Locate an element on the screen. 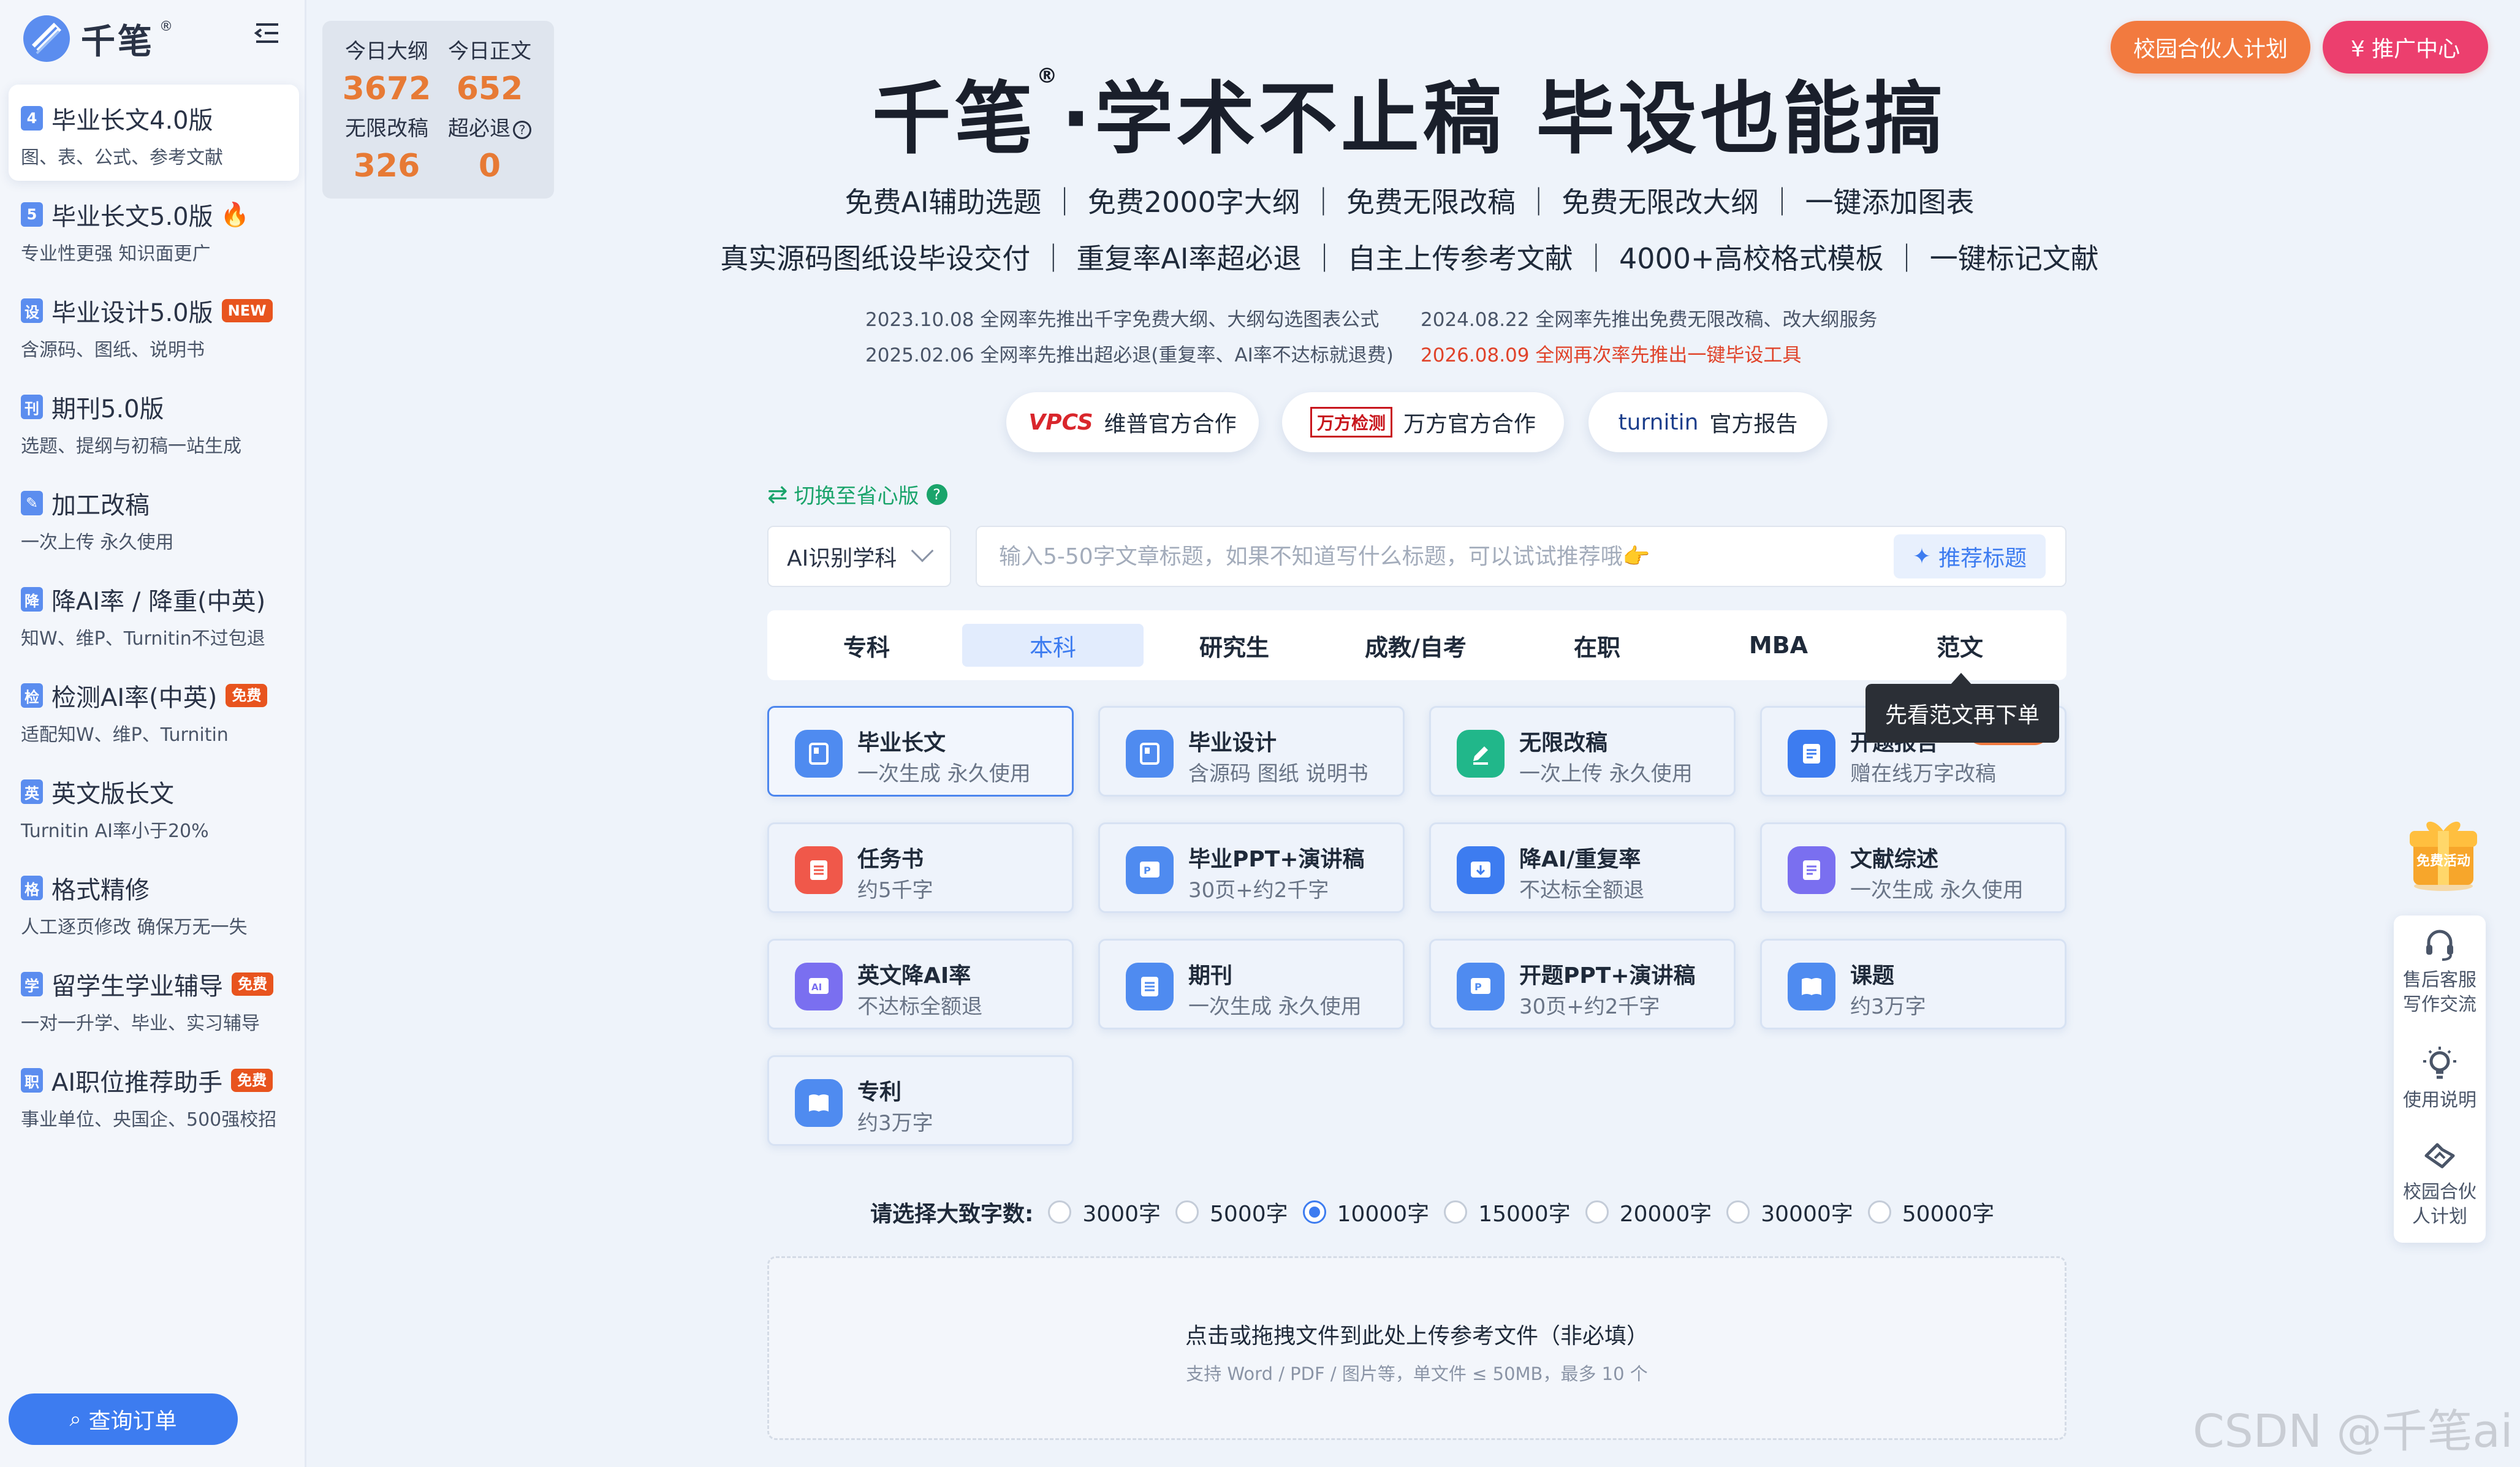 The height and width of the screenshot is (1467, 2520). service-card-patent: 专利 约3万字 is located at coordinates (920, 1100).